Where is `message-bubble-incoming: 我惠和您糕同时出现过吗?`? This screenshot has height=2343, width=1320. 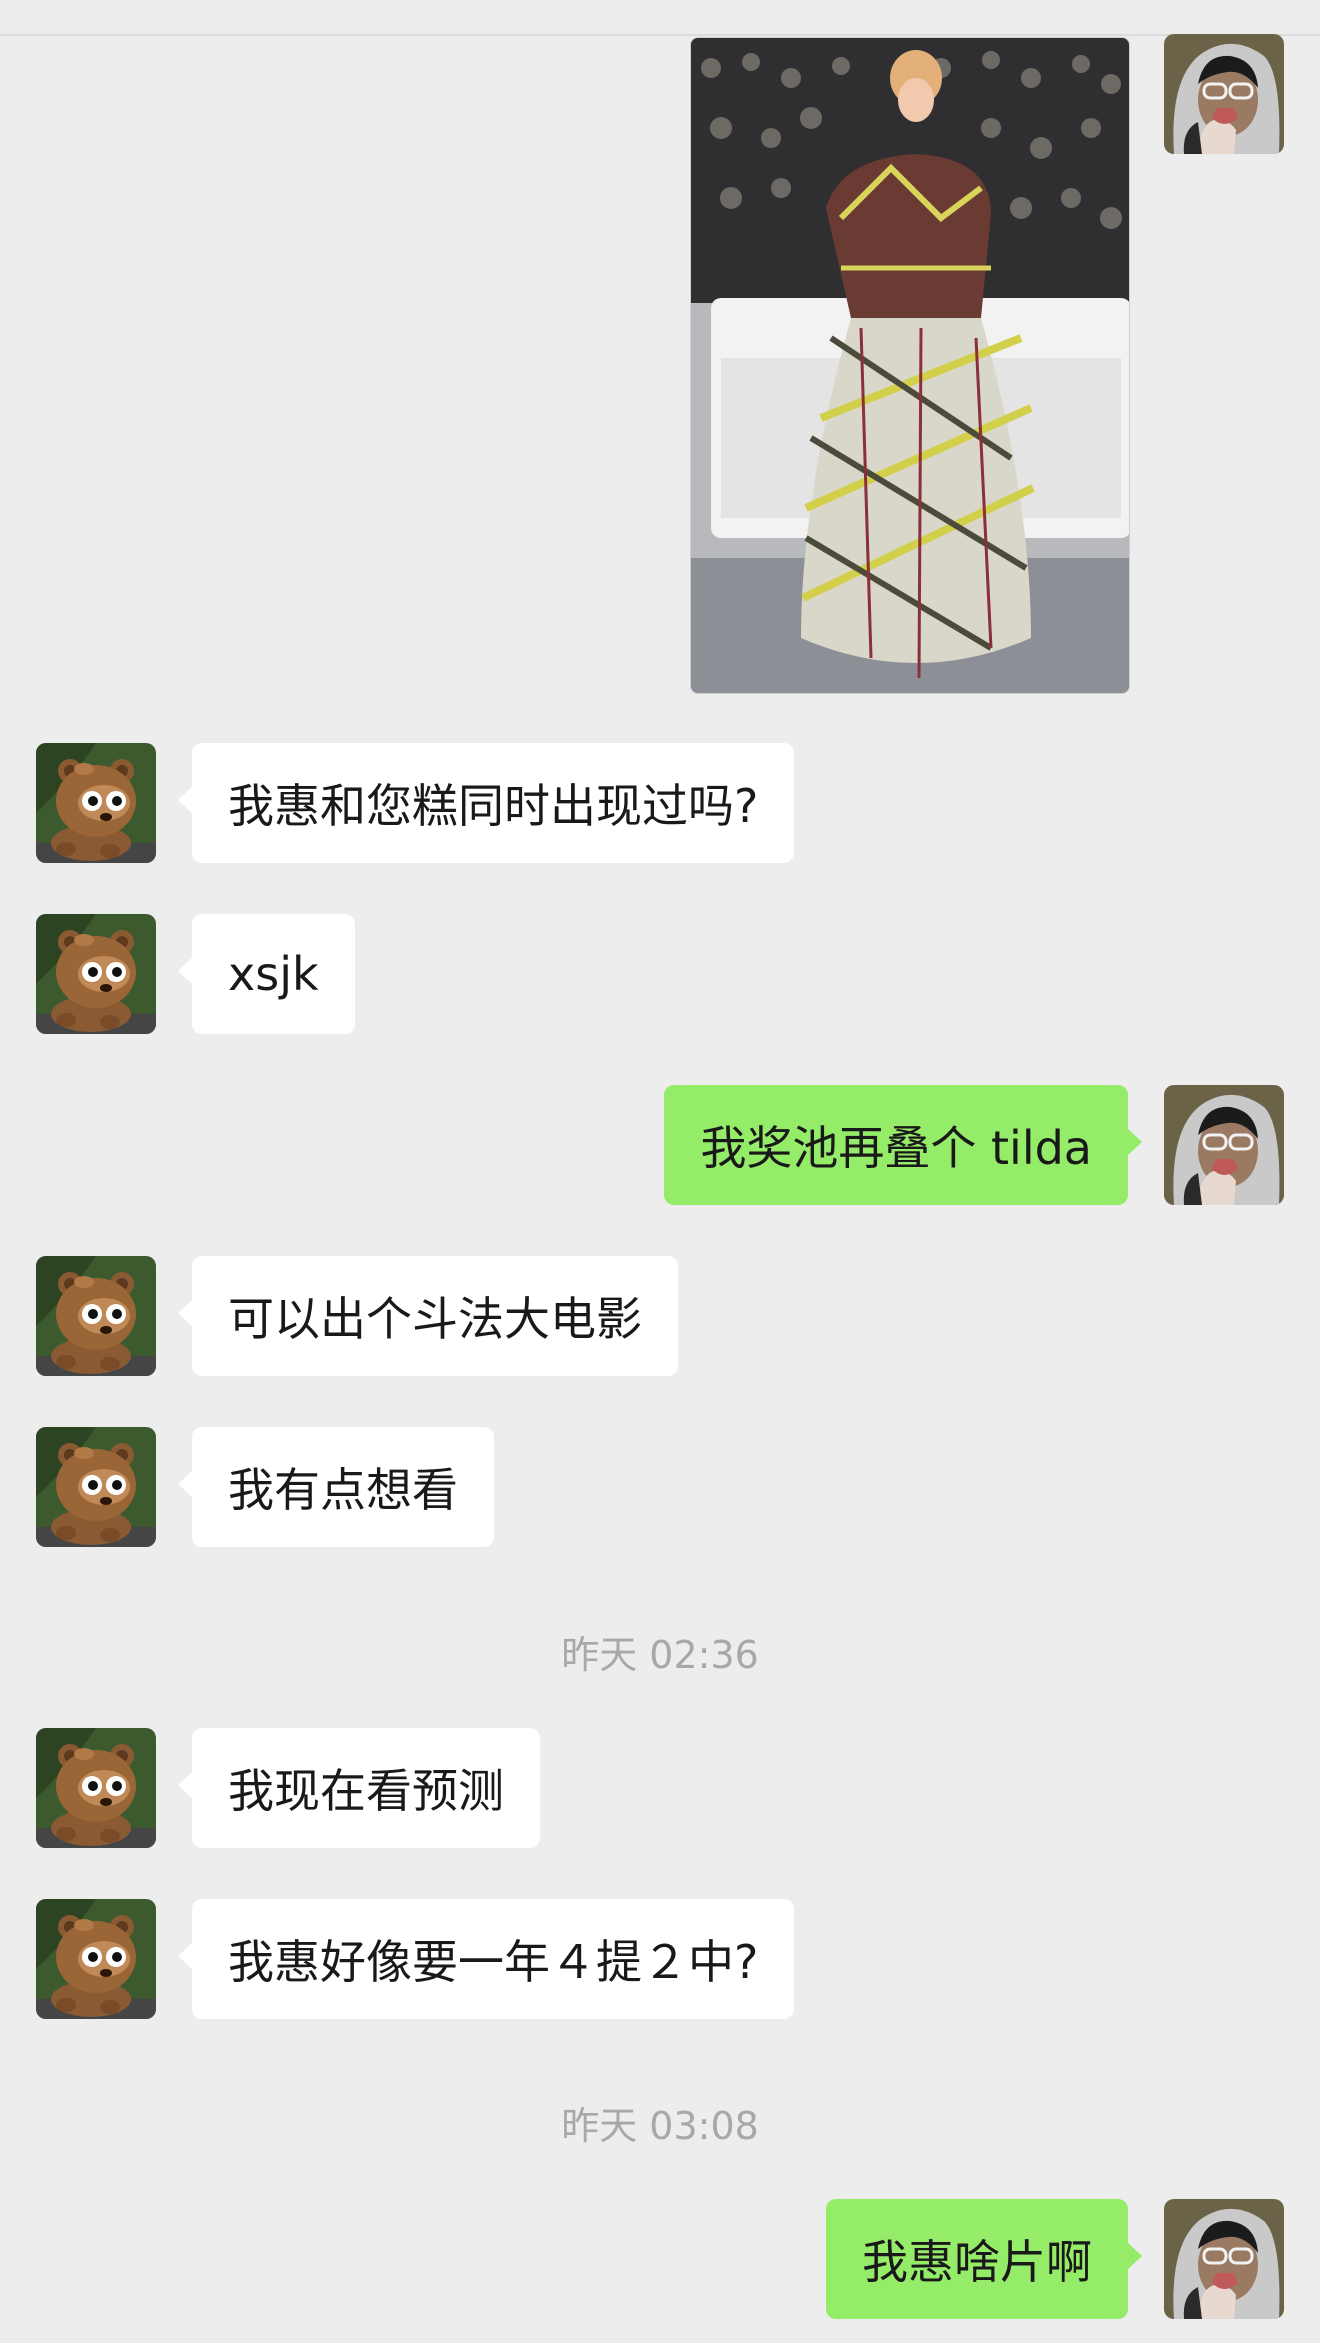 message-bubble-incoming: 我惠和您糕同时出现过吗? is located at coordinates (486, 803).